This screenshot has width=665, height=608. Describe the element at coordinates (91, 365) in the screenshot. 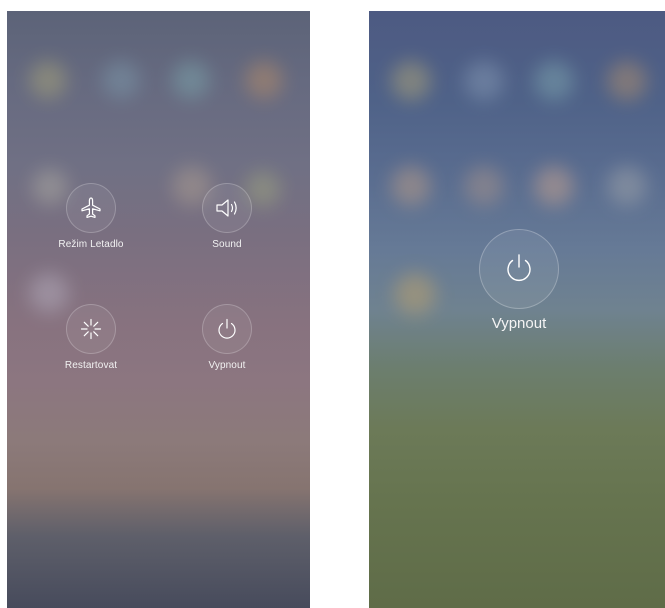

I see `restart-label: Restartovat` at that location.